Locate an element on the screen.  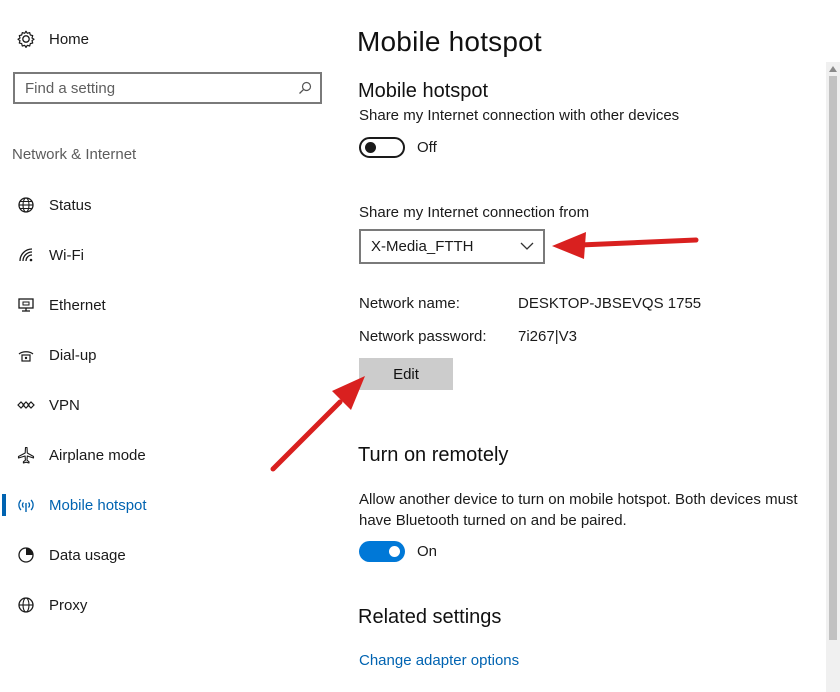
sidebar-item-vpn: VPN is located at coordinates (170, 405).